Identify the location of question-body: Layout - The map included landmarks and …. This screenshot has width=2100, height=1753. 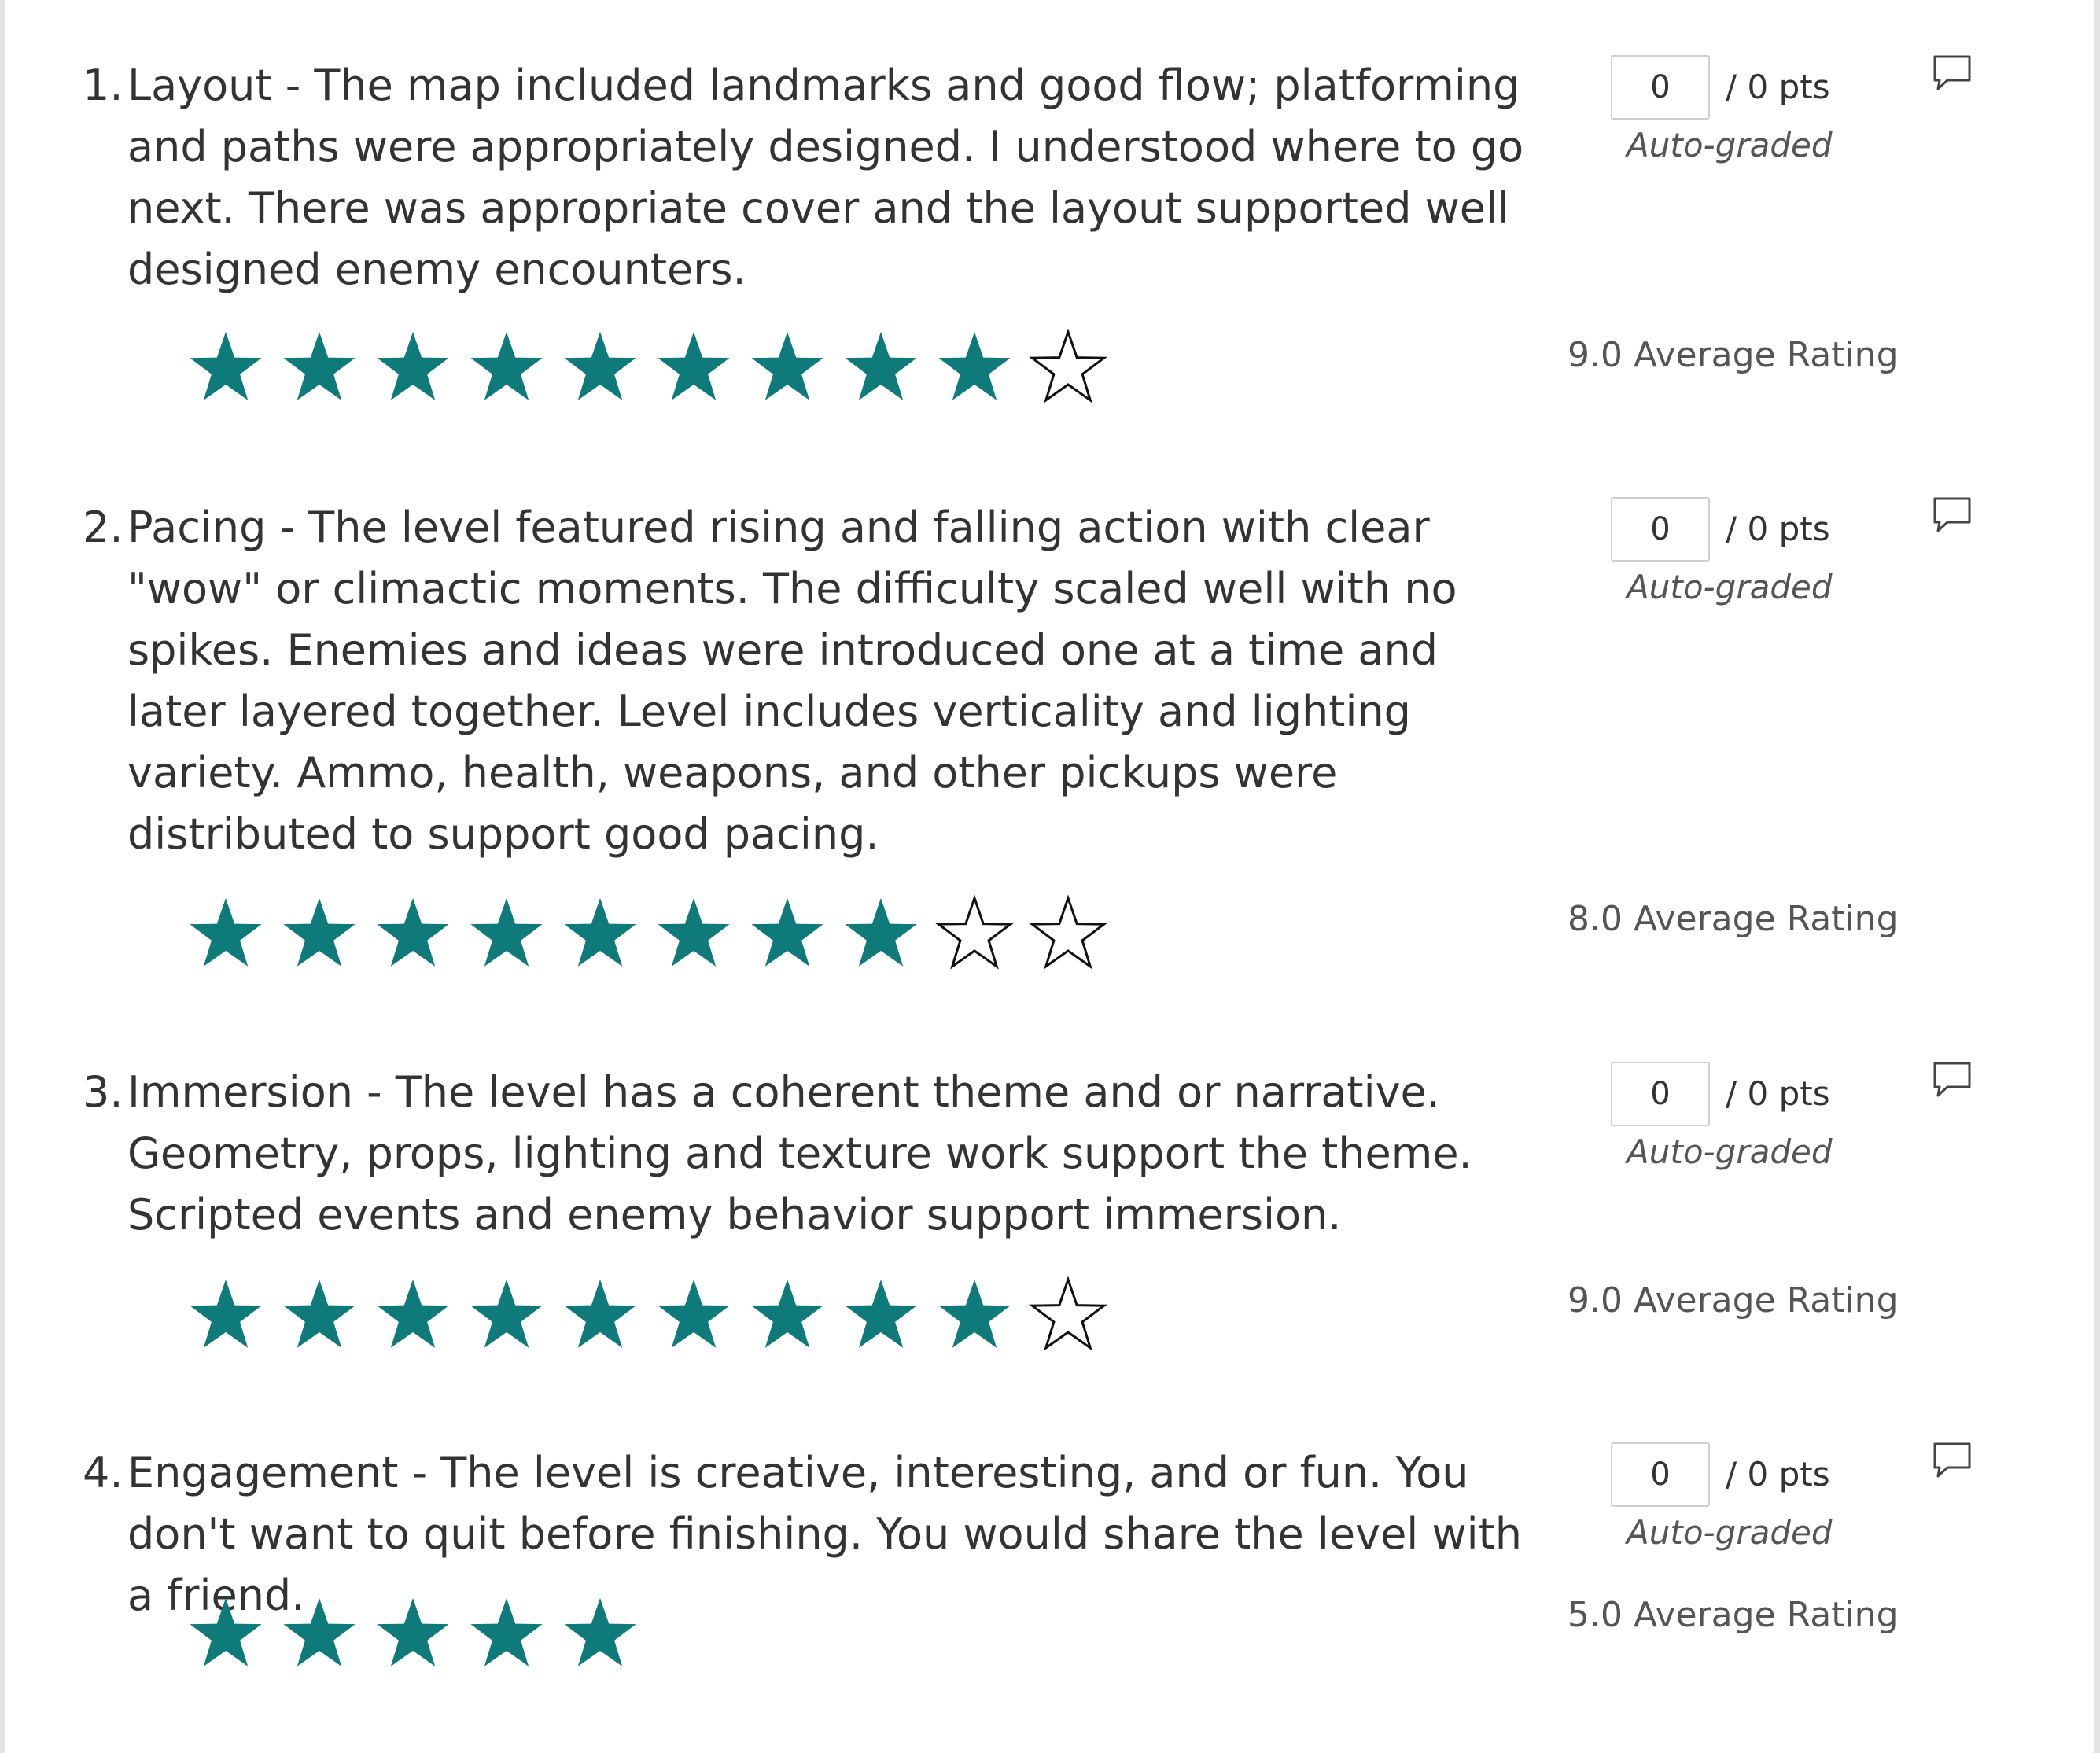
(825, 177).